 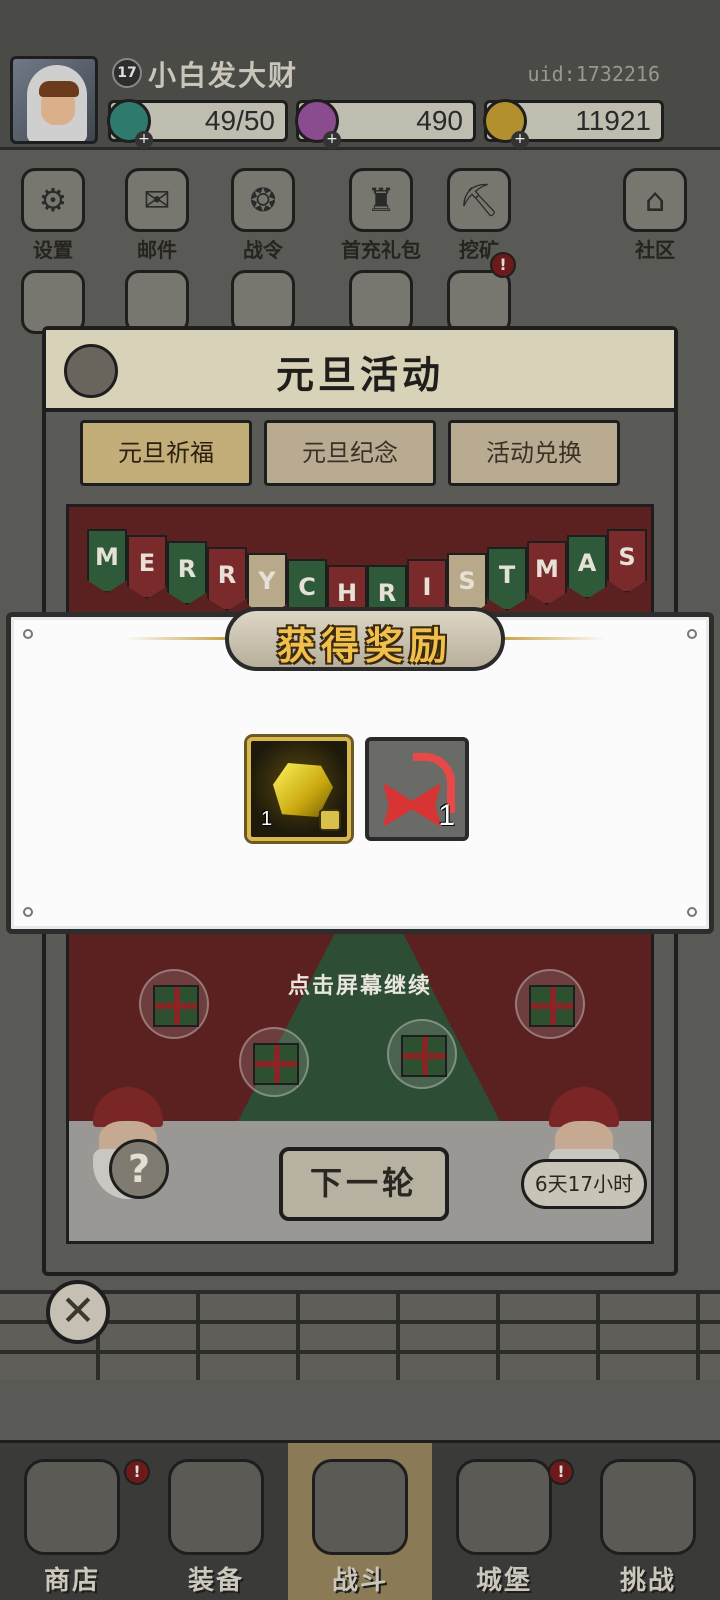 I want to click on banner-flag: S, so click(x=627, y=561).